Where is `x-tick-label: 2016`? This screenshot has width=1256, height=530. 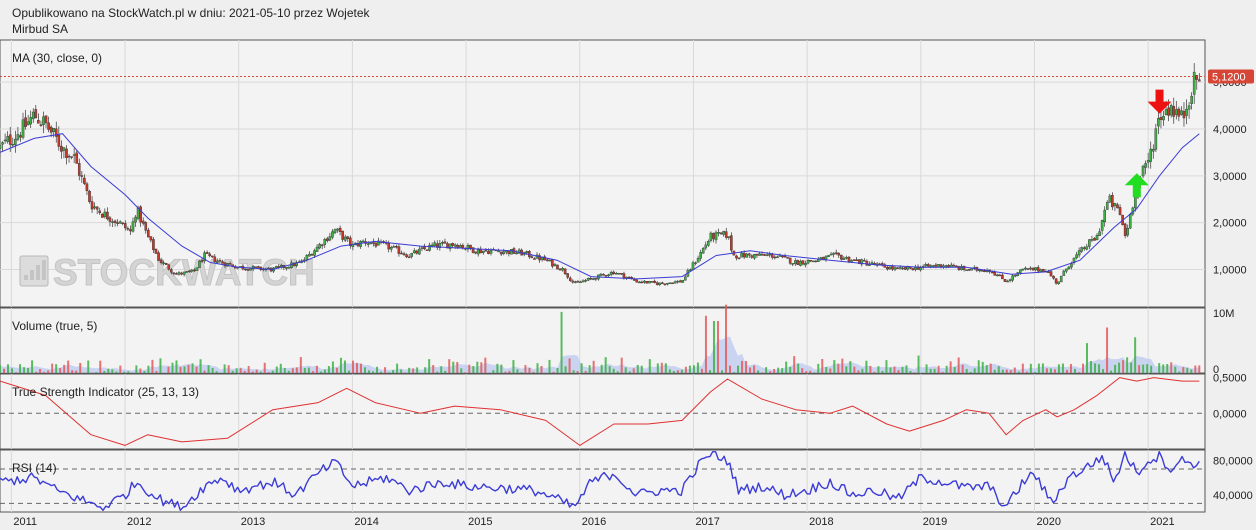 x-tick-label: 2016 is located at coordinates (594, 522).